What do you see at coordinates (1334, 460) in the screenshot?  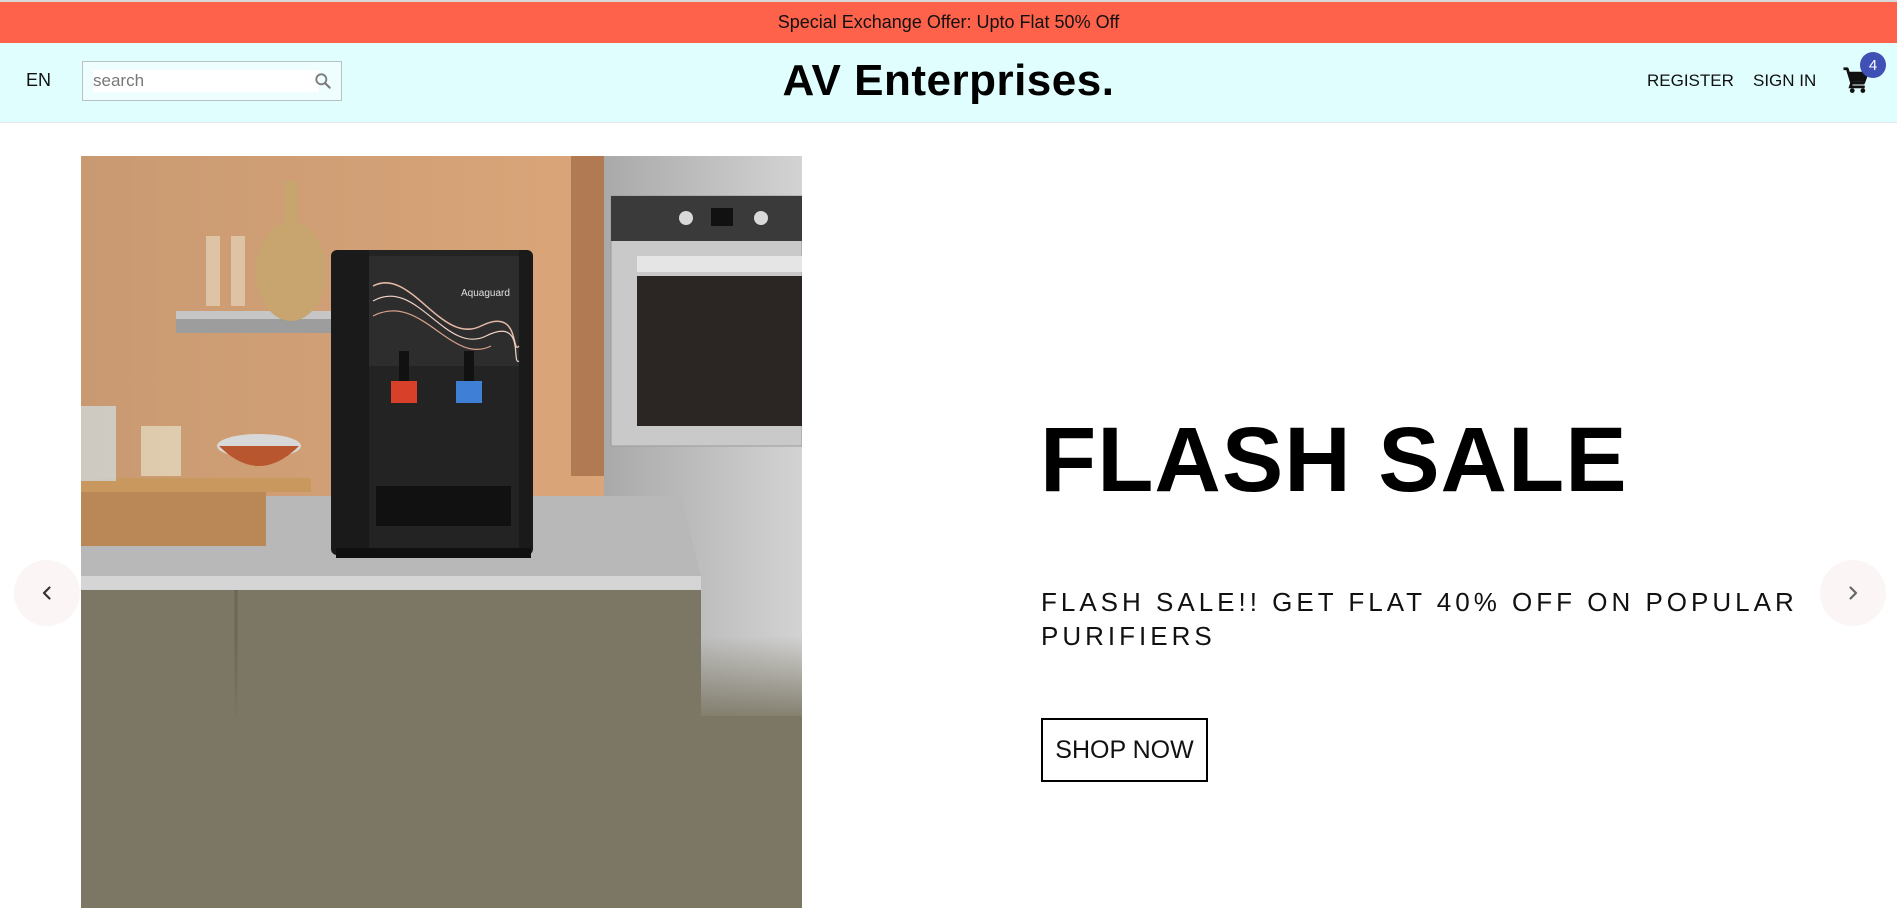 I see `hero-title: FLASH SALE` at bounding box center [1334, 460].